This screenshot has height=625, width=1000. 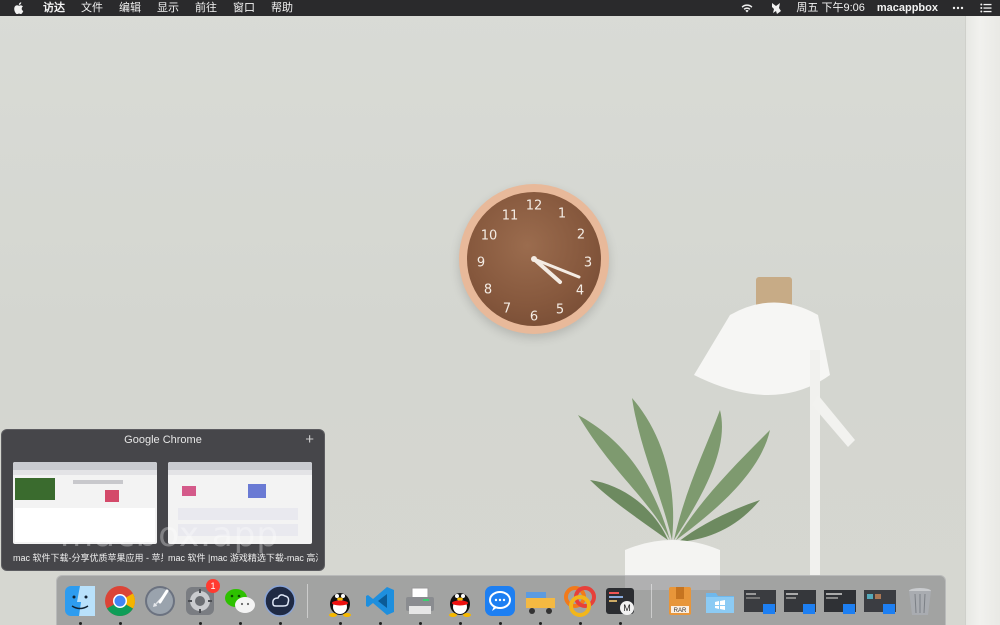 What do you see at coordinates (907, 8) in the screenshot?
I see `menubar-user: macappbox` at bounding box center [907, 8].